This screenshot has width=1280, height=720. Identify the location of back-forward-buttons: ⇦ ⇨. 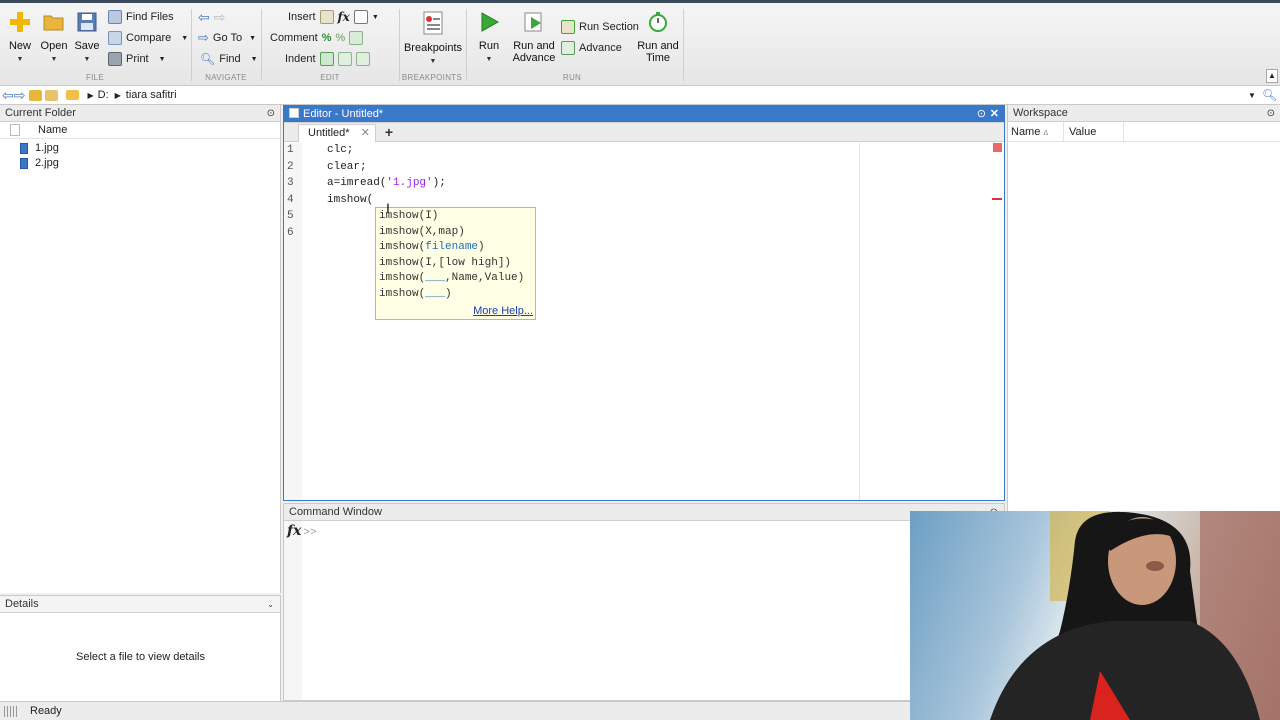
(211, 17).